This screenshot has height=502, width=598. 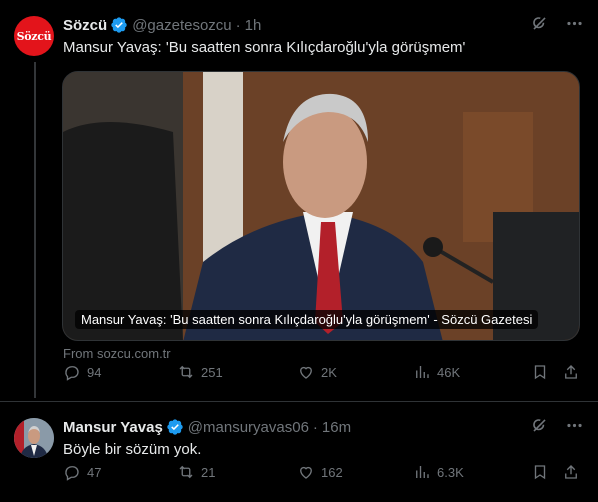 I want to click on reply-count: 47, so click(x=94, y=472).